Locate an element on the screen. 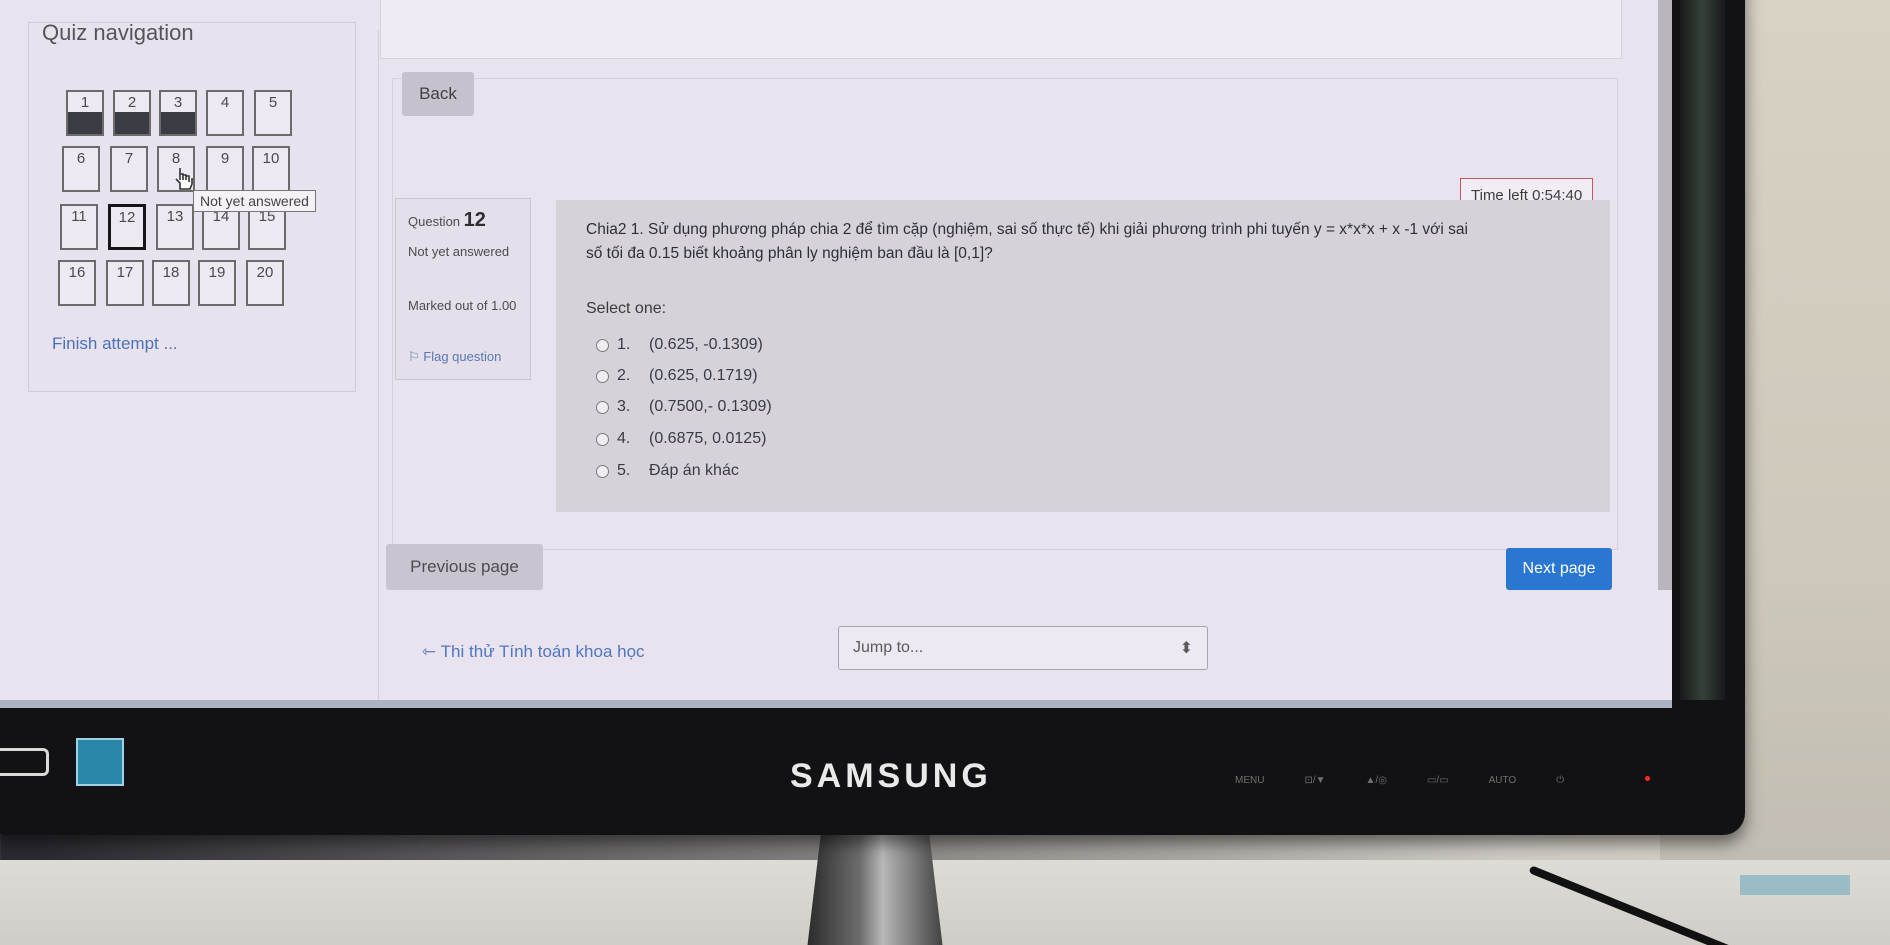 Image resolution: width=1890 pixels, height=945 pixels. question-number-value: 12 is located at coordinates (474, 220).